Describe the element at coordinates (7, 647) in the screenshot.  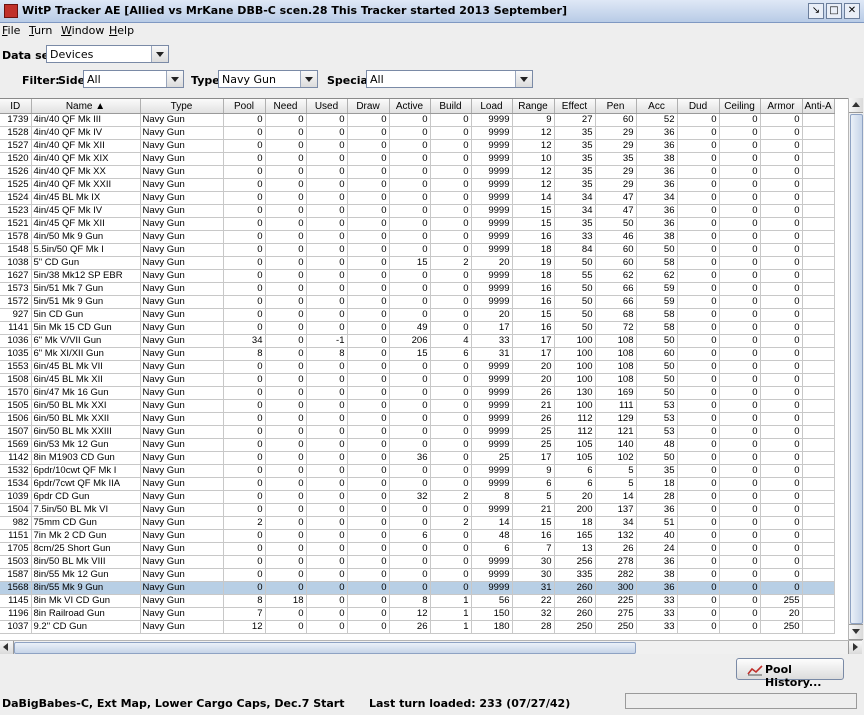
I see `scroll-left-icon` at that location.